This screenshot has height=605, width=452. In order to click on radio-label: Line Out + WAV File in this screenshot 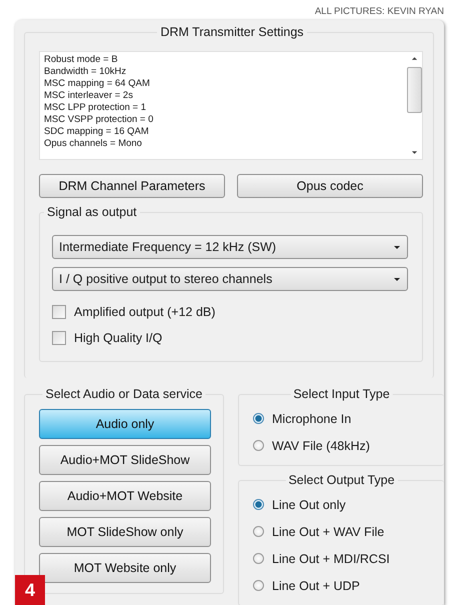, I will do `click(328, 531)`.